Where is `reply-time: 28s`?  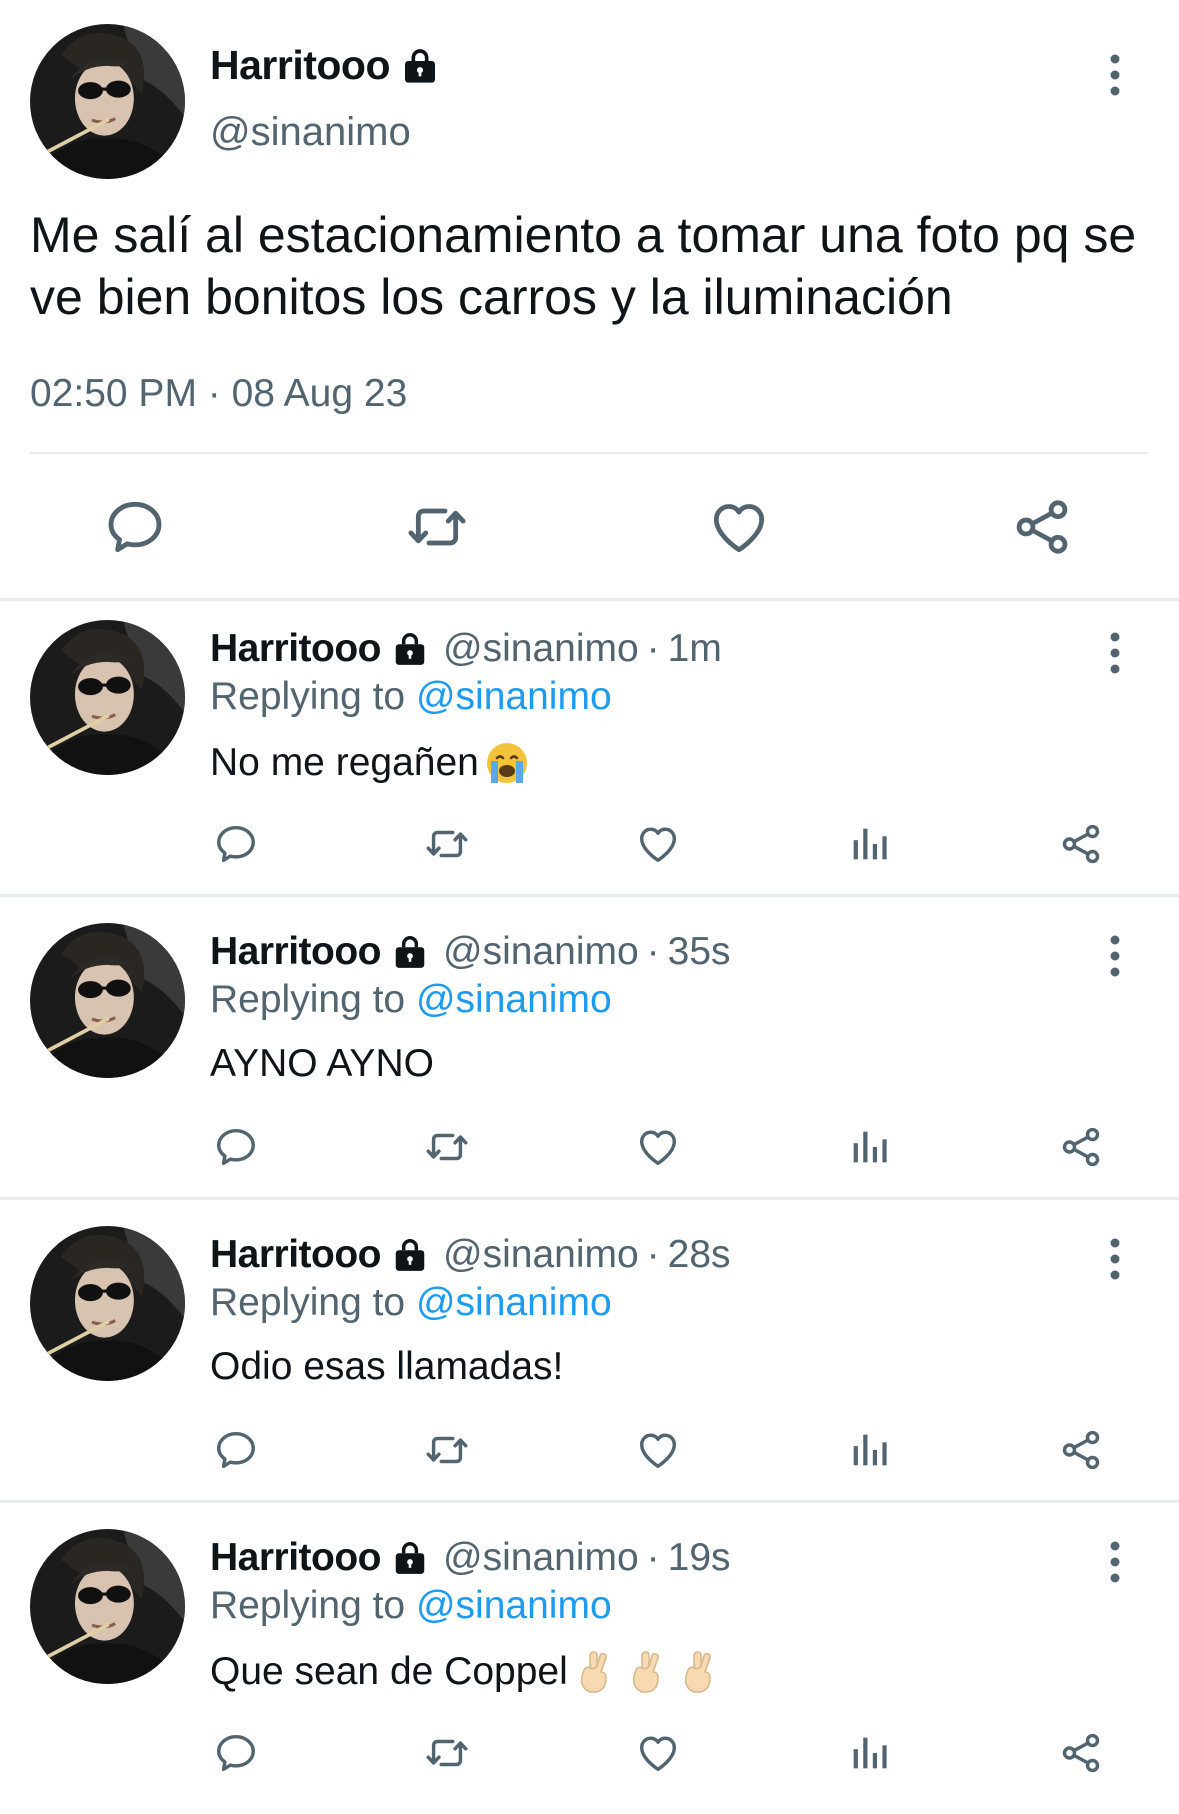
reply-time: 28s is located at coordinates (699, 1255).